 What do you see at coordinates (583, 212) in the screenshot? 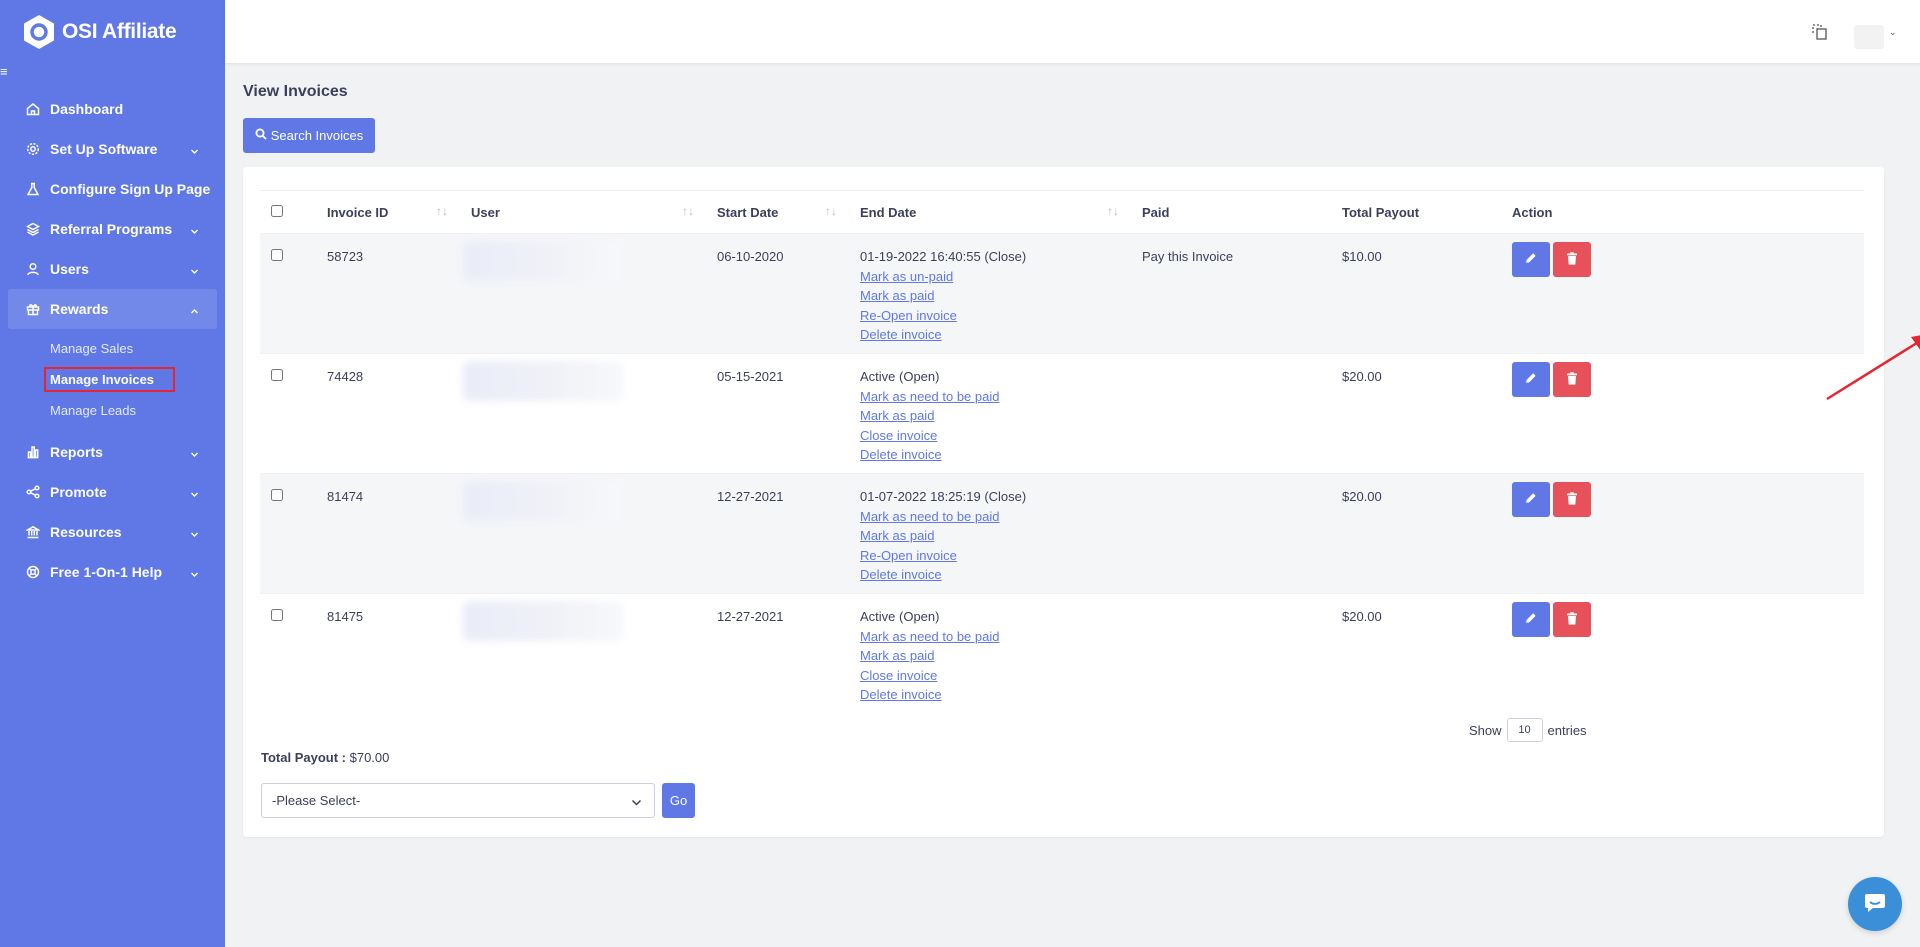
I see `col-user: User ↑↓` at bounding box center [583, 212].